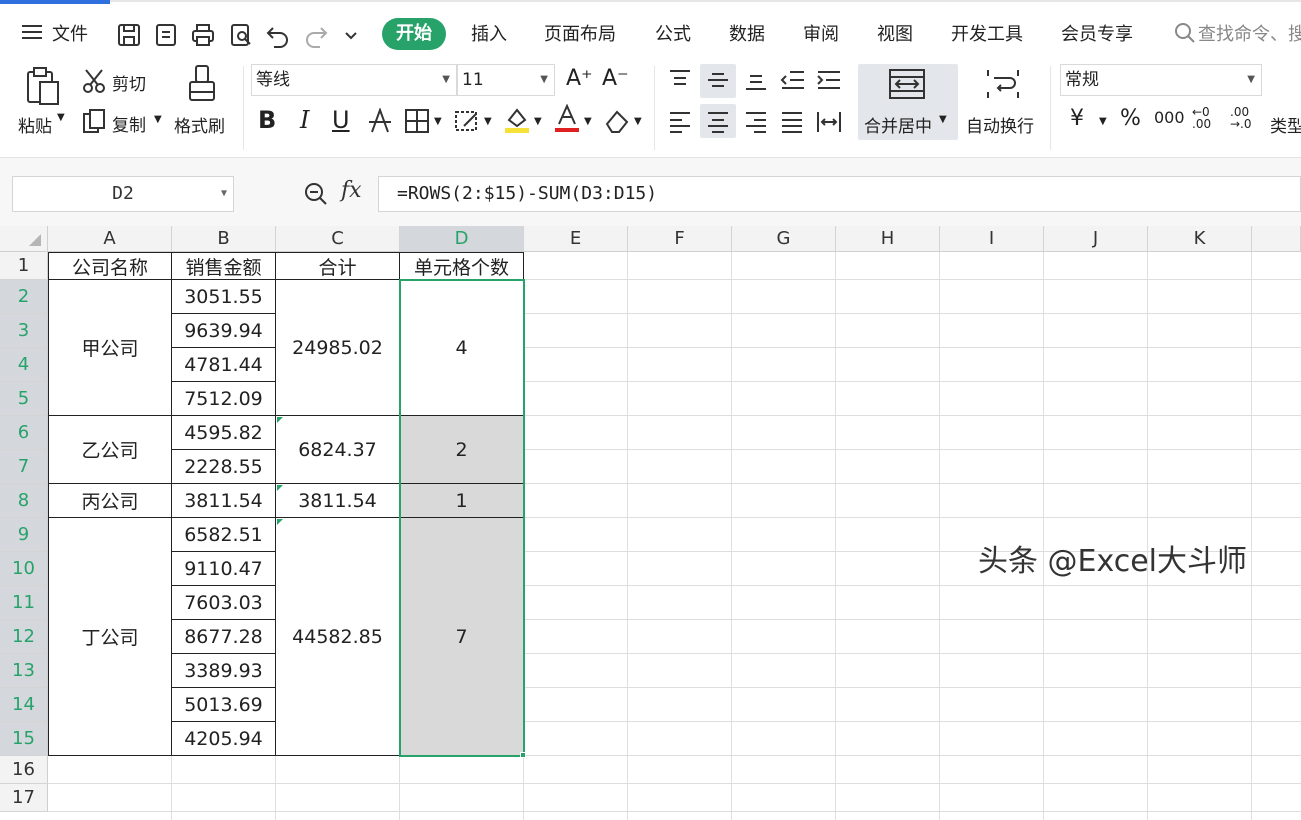  I want to click on row-header-4: 4, so click(24, 365).